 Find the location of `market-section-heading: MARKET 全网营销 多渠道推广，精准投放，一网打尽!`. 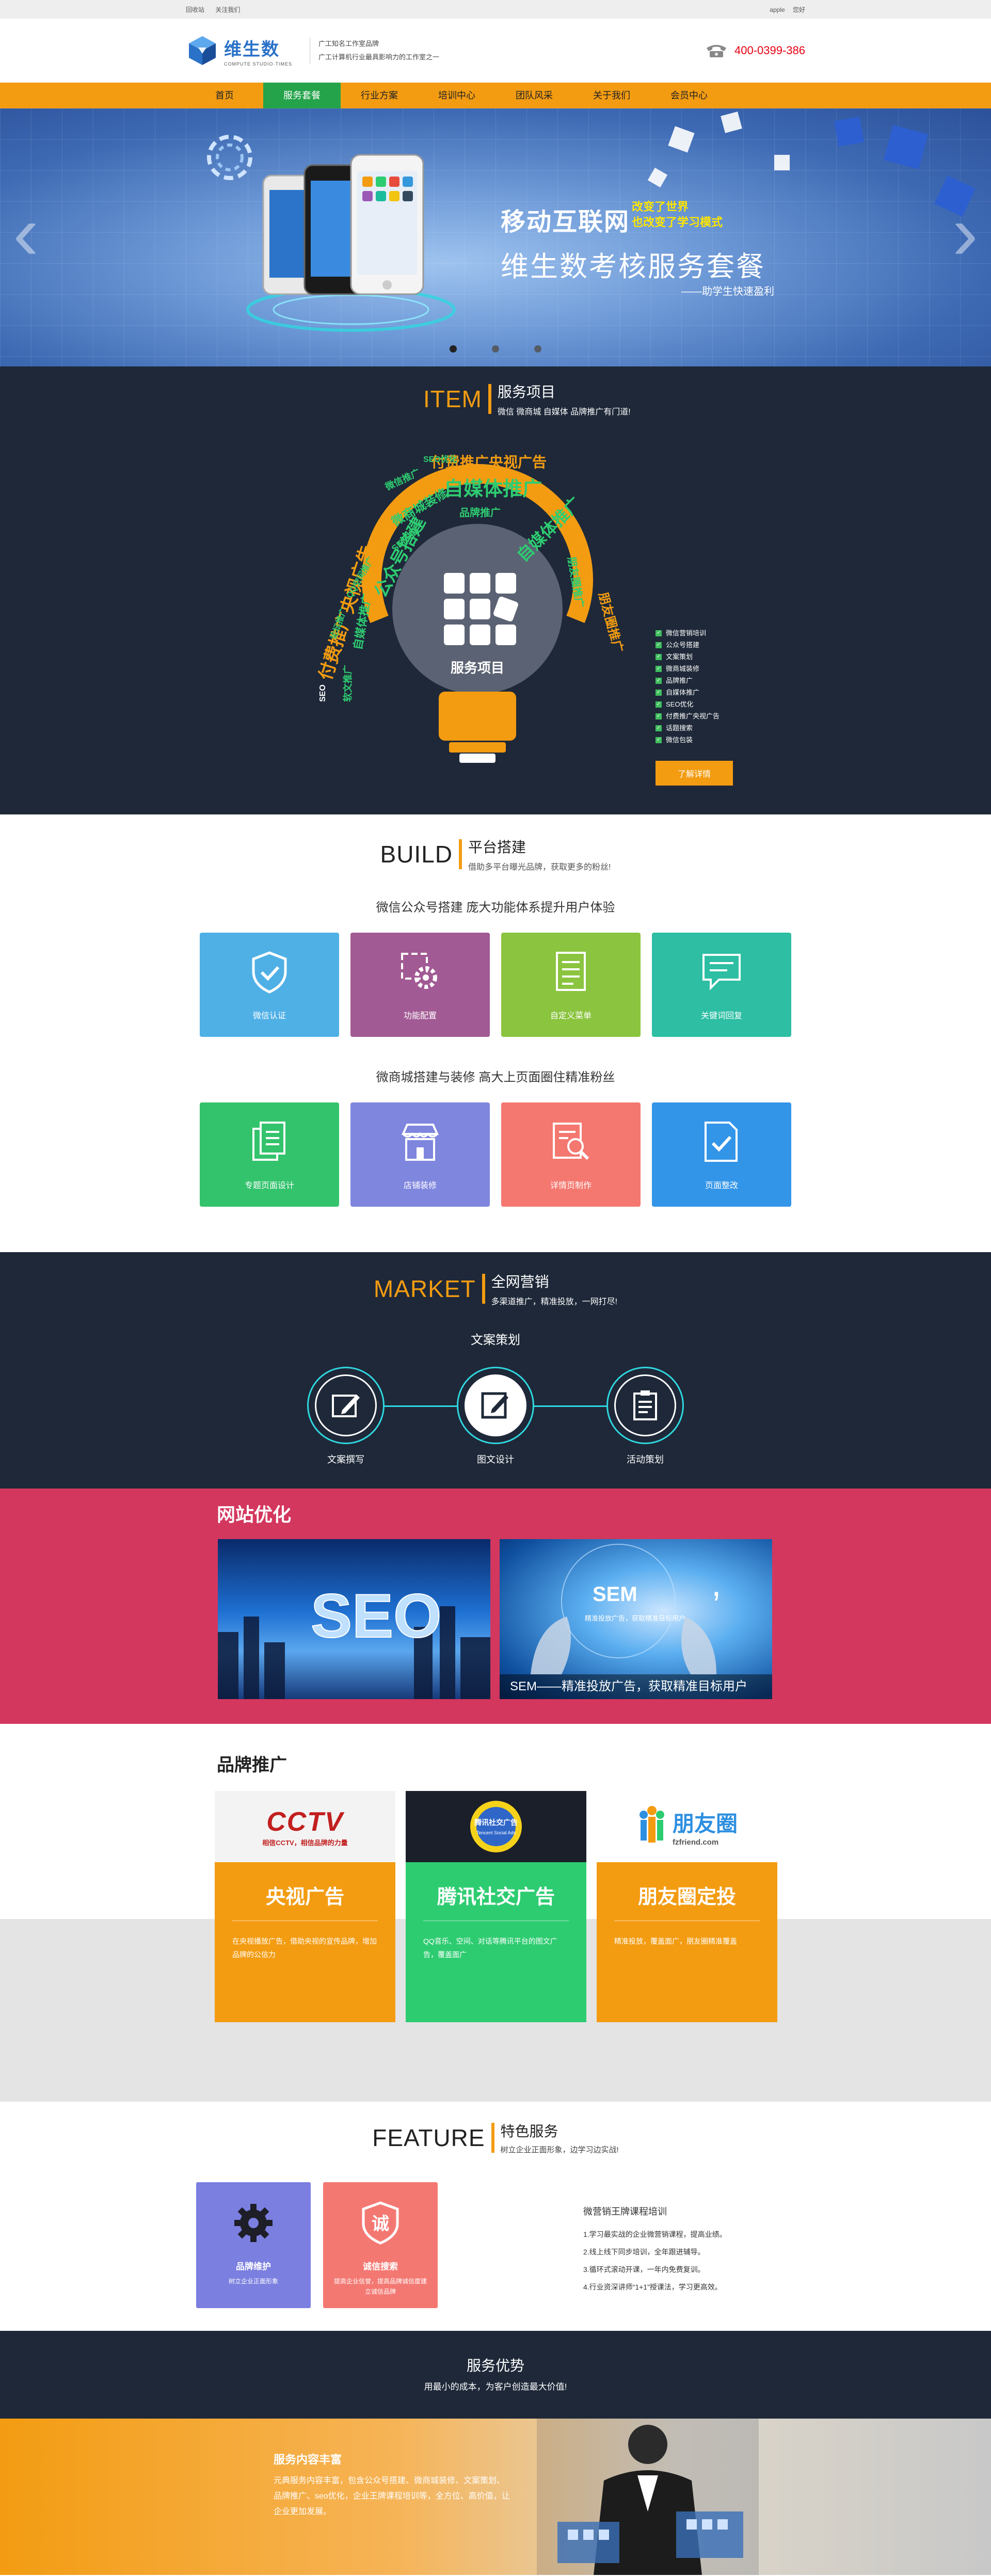

market-section-heading: MARKET 全网营销 多渠道推广，精准投放，一网打尽! is located at coordinates (495, 1279).